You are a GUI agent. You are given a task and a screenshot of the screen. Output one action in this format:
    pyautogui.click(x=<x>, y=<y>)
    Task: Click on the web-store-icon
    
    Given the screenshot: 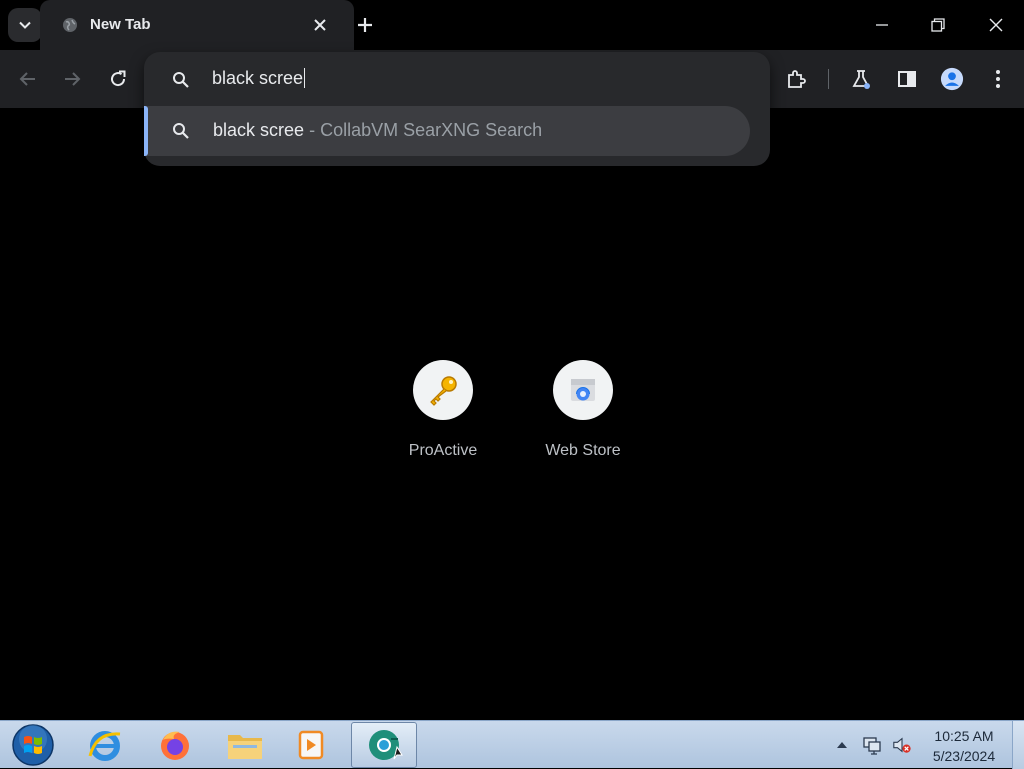 What is the action you would take?
    pyautogui.click(x=583, y=390)
    